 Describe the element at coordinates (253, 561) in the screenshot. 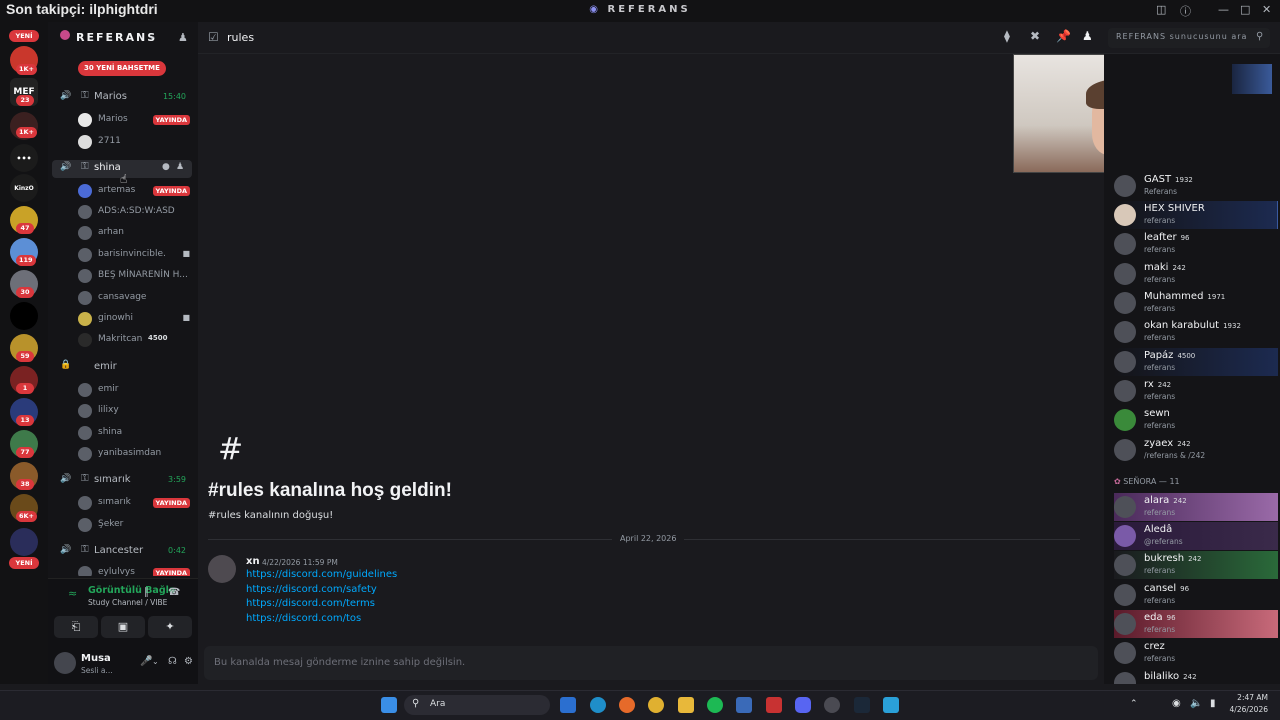

I see `message-author: xn` at that location.